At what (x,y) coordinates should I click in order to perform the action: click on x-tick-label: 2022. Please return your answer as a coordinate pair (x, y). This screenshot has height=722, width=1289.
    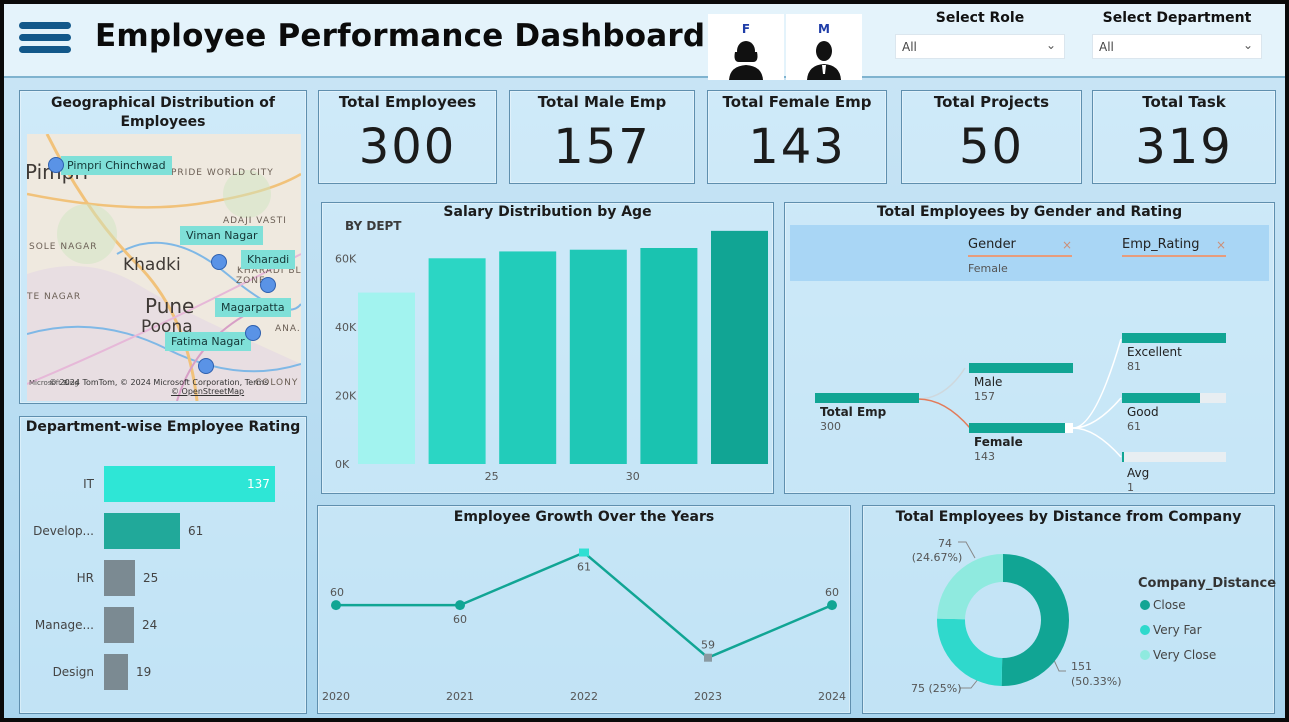
    Looking at the image, I should click on (584, 696).